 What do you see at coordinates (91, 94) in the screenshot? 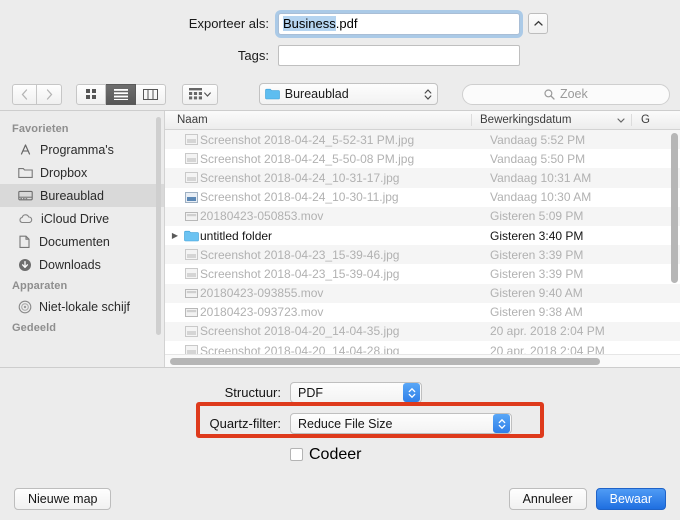
I see `icon-view-button` at bounding box center [91, 94].